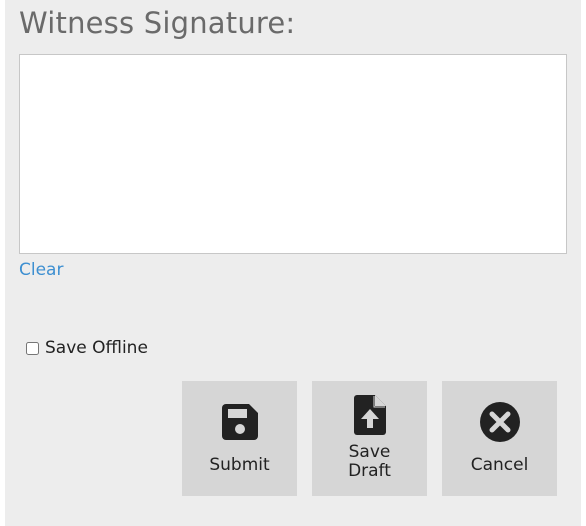 The width and height of the screenshot is (586, 526). What do you see at coordinates (369, 452) in the screenshot?
I see `save-draft-label-line1: Save` at bounding box center [369, 452].